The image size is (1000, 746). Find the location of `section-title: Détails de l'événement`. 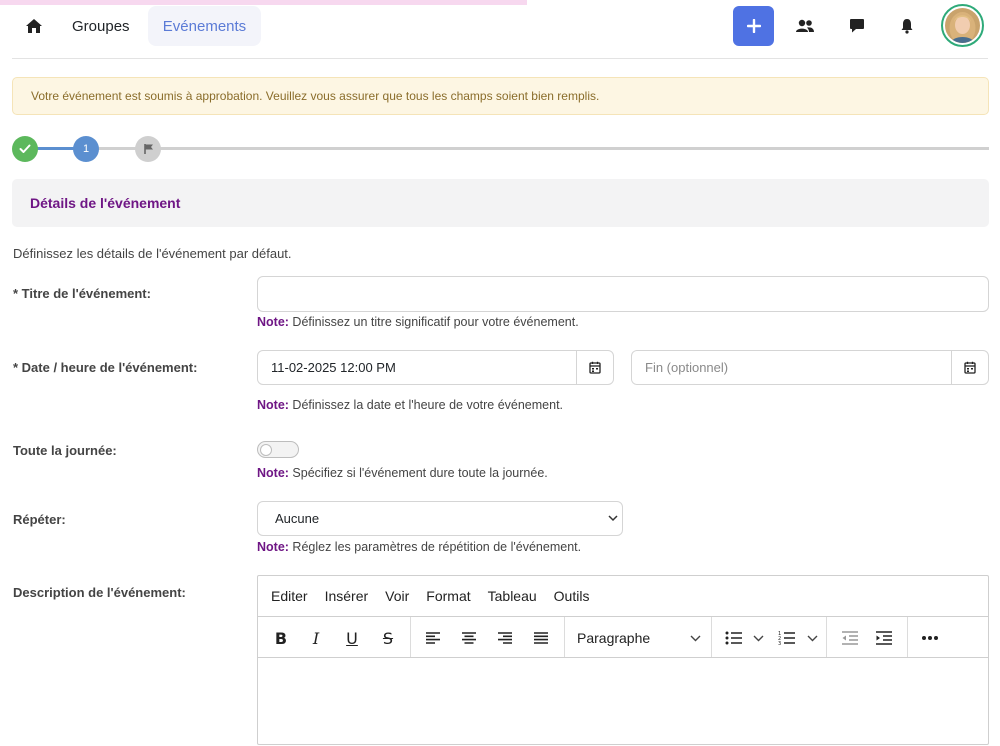

section-title: Détails de l'événement is located at coordinates (500, 203).